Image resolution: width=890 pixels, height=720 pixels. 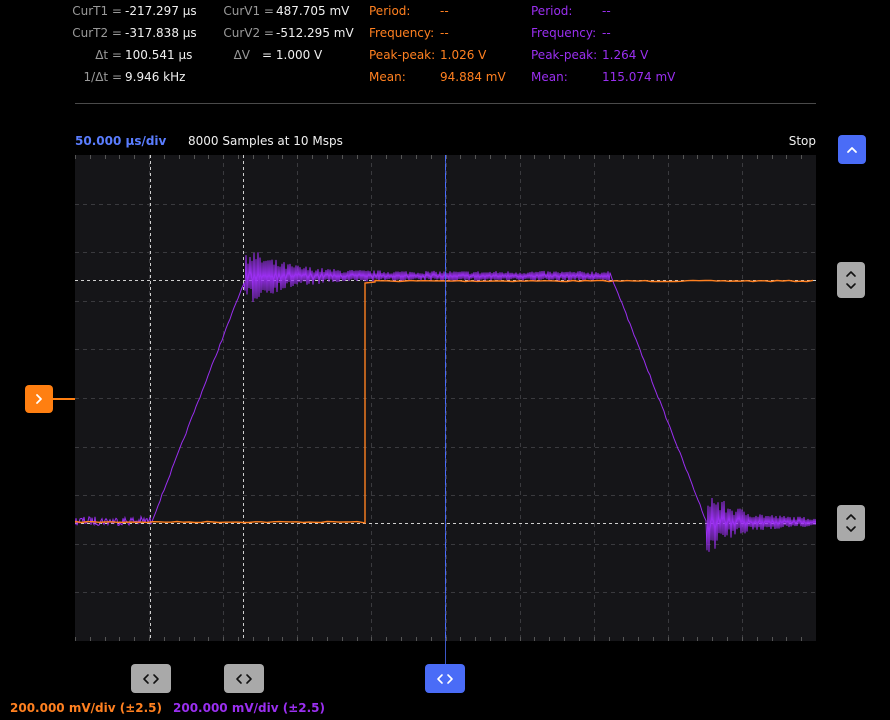 I want to click on header-divider, so click(x=445, y=103).